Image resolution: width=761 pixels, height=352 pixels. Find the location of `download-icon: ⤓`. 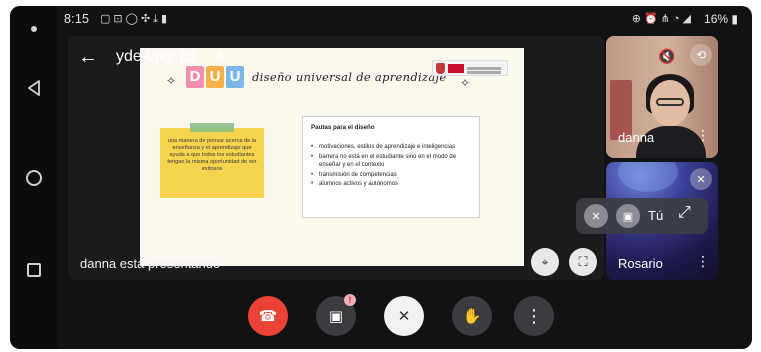

download-icon: ⤓ is located at coordinates (157, 19).